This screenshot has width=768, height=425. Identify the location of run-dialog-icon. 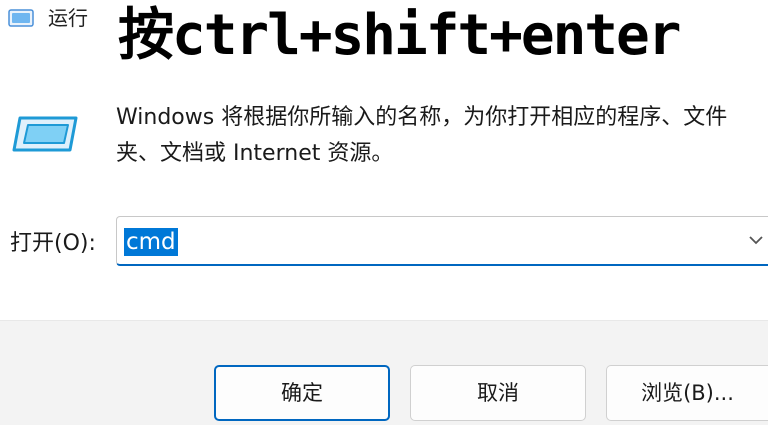
(21, 18).